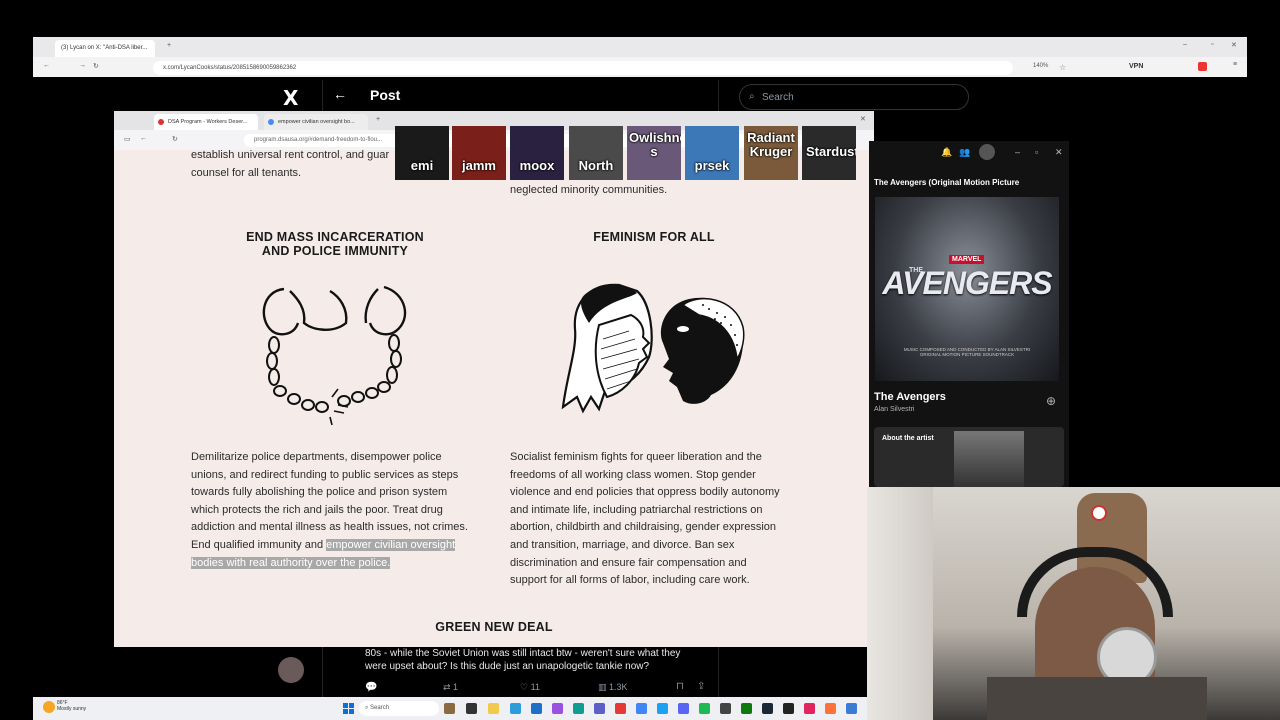 The image size is (1280, 720). I want to click on like-button: ♡ 11, so click(530, 687).